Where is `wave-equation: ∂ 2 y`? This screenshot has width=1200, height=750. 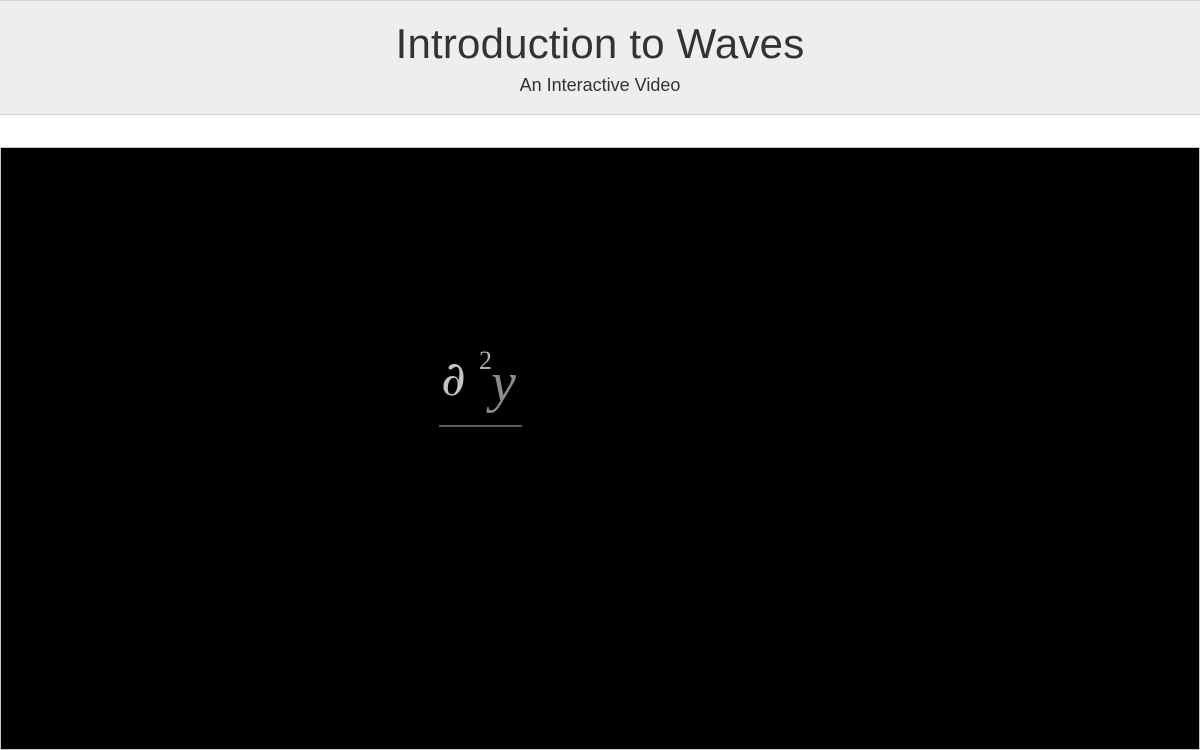
wave-equation: ∂ 2 y is located at coordinates (481, 388).